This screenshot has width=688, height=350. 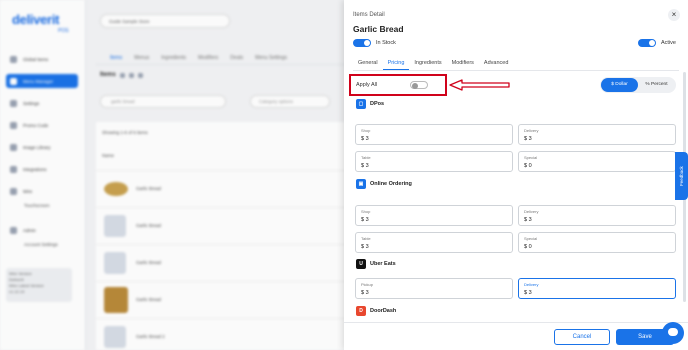 I want to click on tab-general: General, so click(x=368, y=64).